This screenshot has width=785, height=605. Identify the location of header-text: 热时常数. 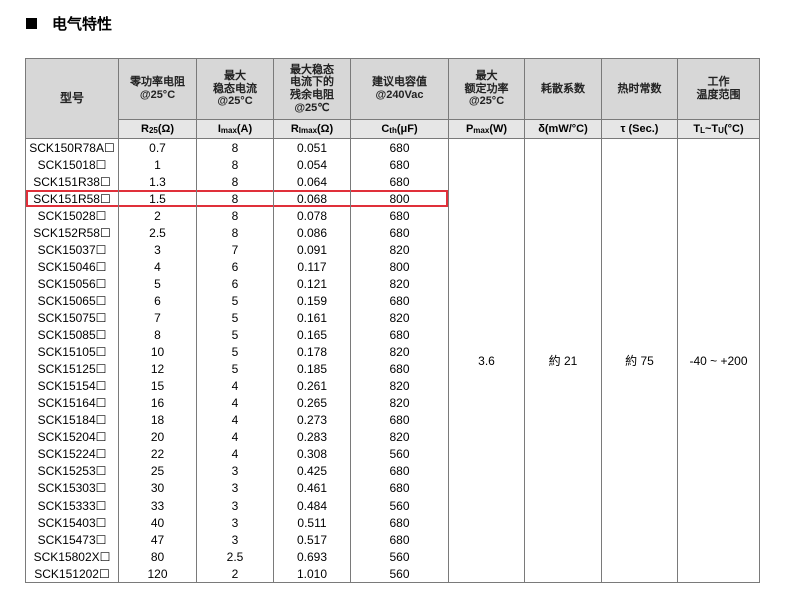
(639, 88).